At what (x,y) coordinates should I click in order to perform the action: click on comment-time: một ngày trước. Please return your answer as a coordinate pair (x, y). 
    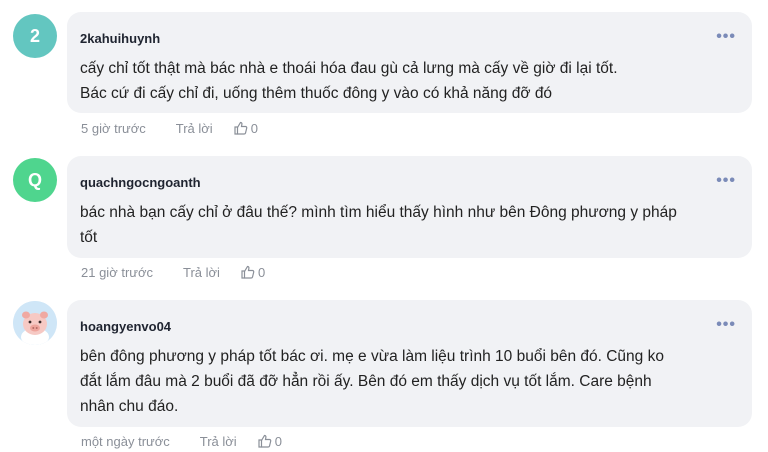
    Looking at the image, I should click on (125, 441).